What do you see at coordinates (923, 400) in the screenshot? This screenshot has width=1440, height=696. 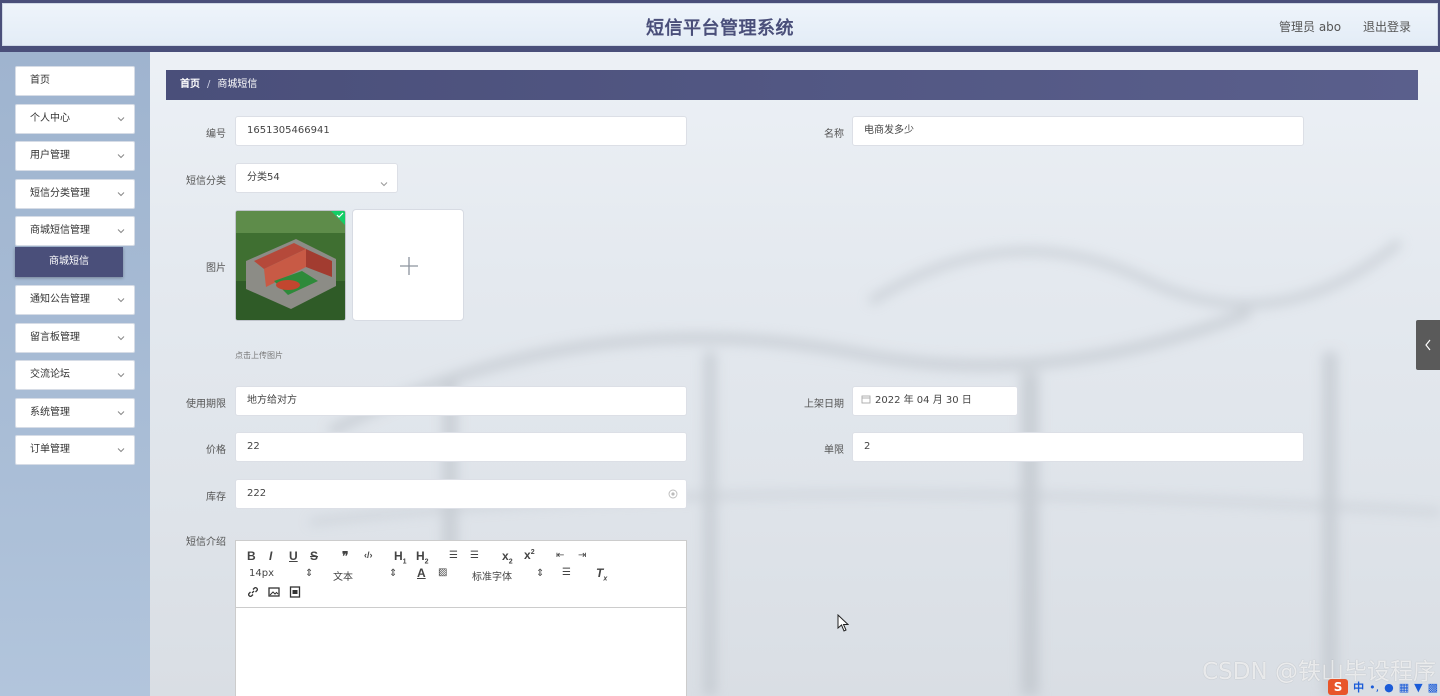 I see `shelf-date-value: 2022 年 04 月 30 日` at bounding box center [923, 400].